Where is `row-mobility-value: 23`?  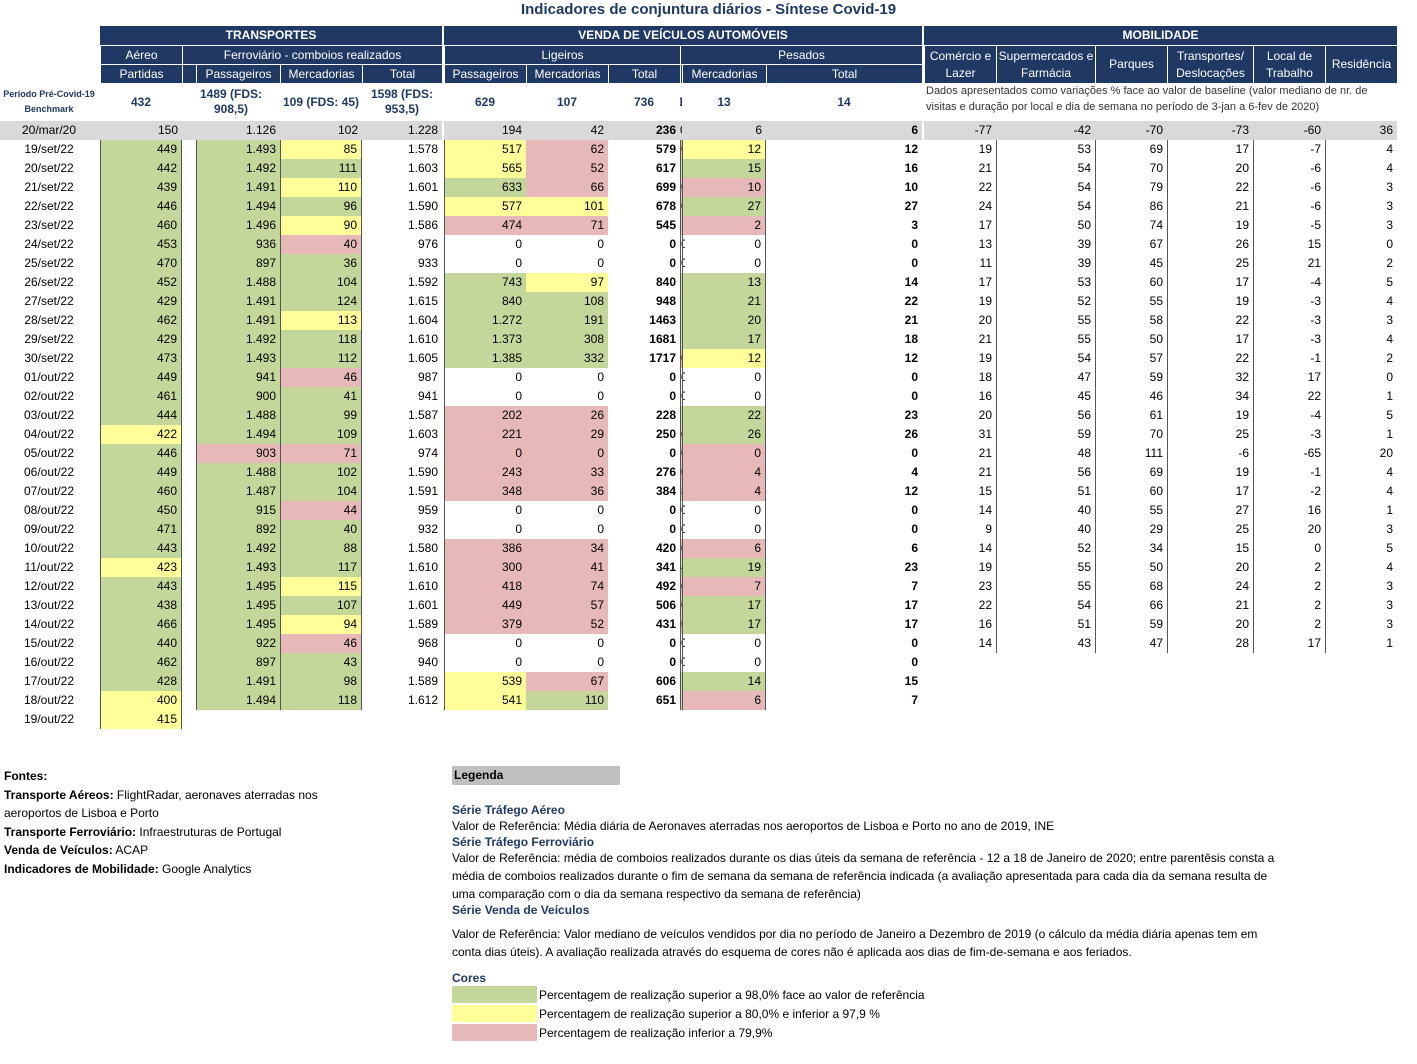 row-mobility-value: 23 is located at coordinates (985, 586).